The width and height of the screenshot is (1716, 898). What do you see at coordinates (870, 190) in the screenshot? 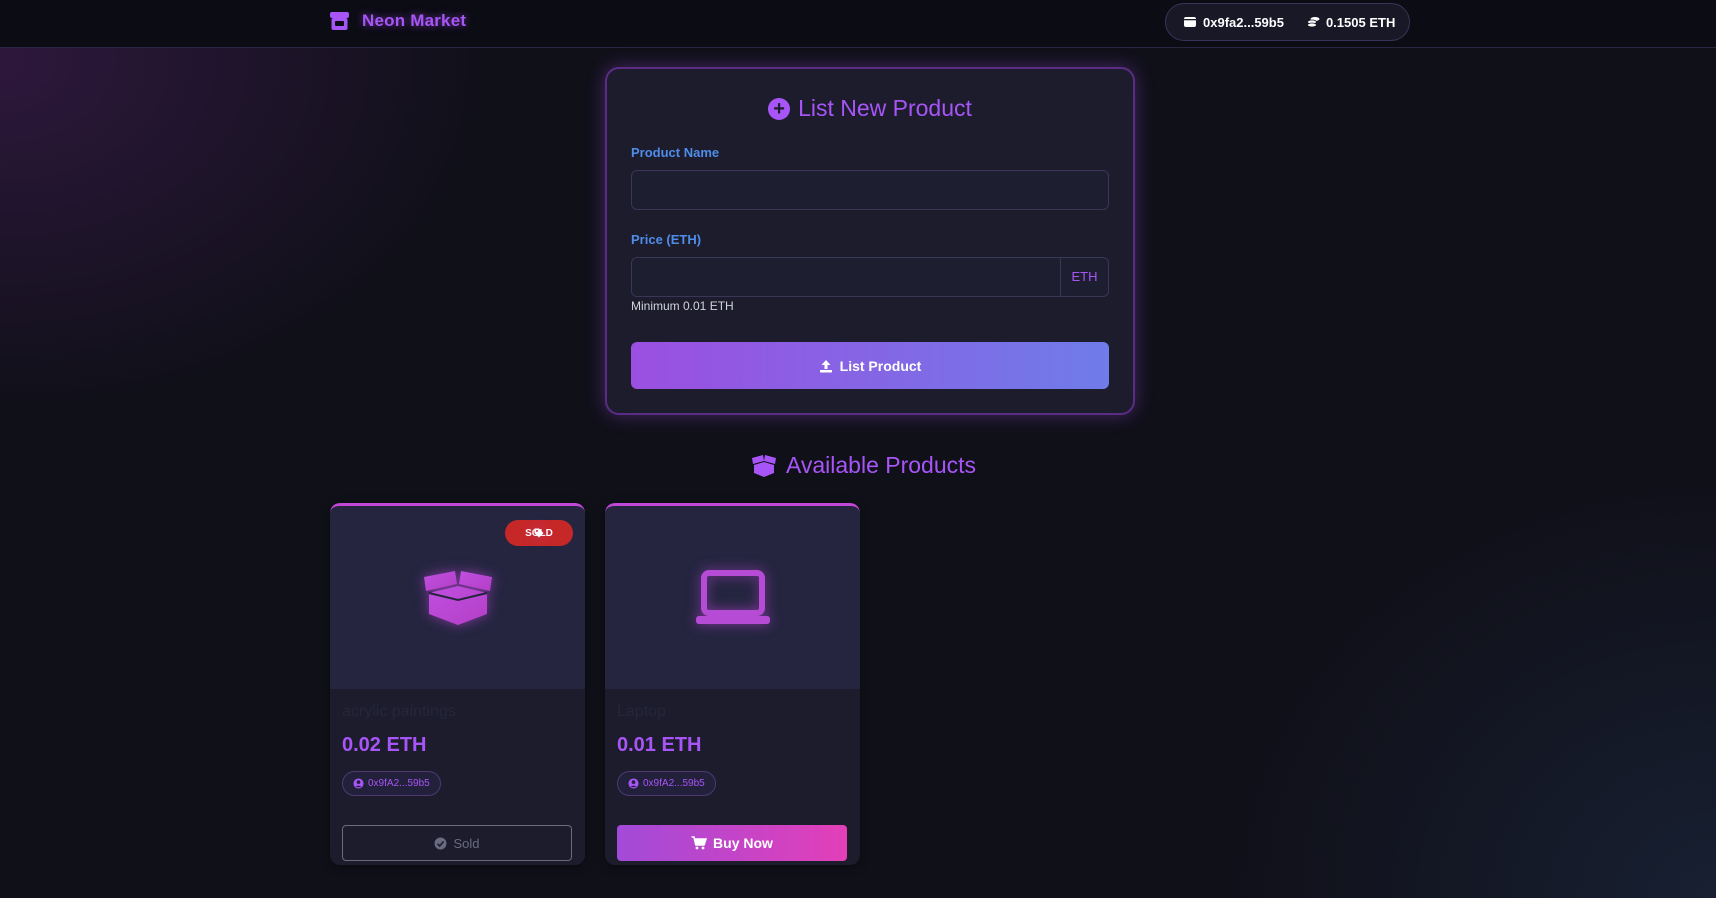
I see `product-name-input` at bounding box center [870, 190].